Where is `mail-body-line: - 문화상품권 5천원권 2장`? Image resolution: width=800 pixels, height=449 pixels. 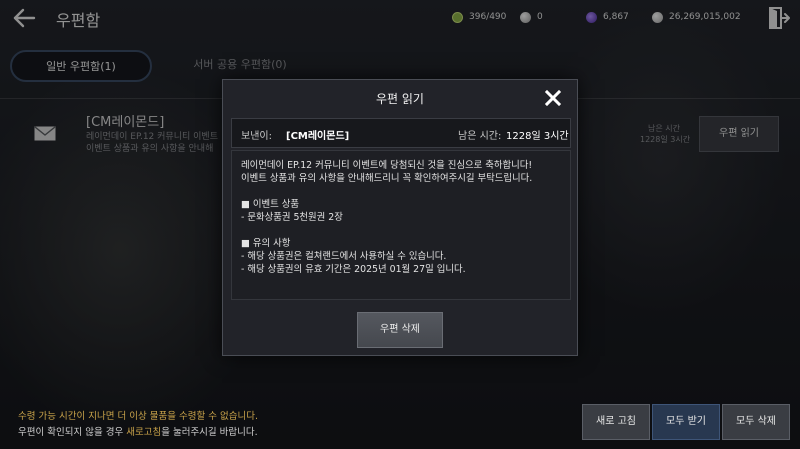
mail-body-line: - 문화상품권 5천원권 2장 is located at coordinates (292, 217).